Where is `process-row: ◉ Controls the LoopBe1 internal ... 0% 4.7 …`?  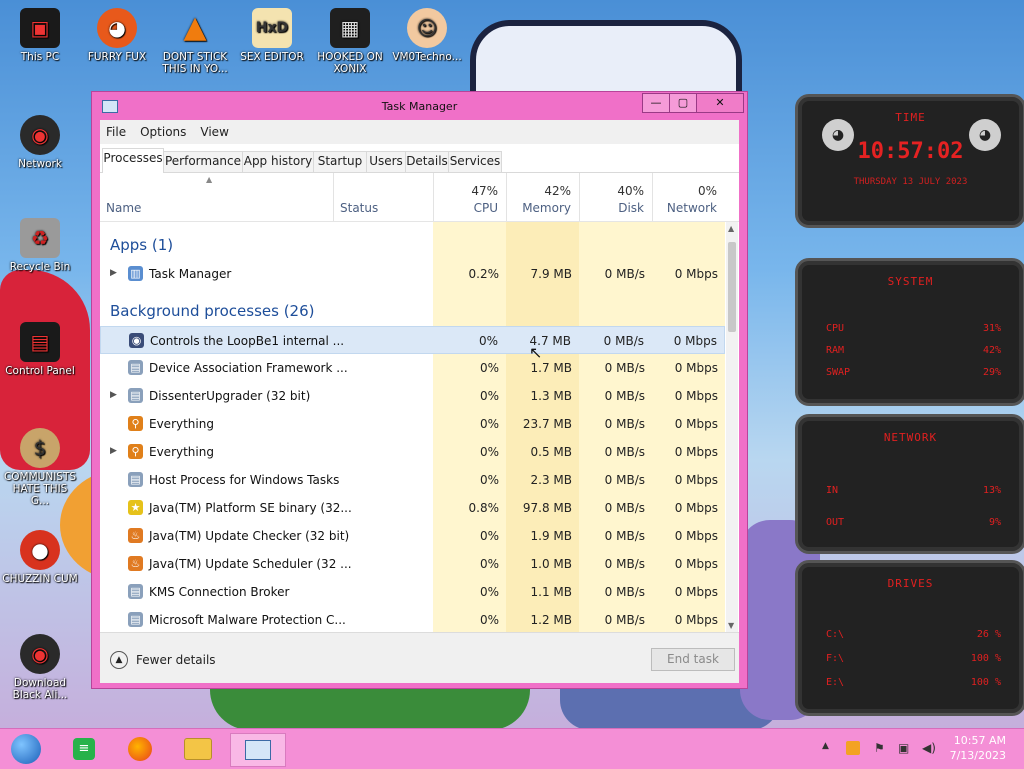 process-row: ◉ Controls the LoopBe1 internal ... 0% 4.7 … is located at coordinates (412, 340).